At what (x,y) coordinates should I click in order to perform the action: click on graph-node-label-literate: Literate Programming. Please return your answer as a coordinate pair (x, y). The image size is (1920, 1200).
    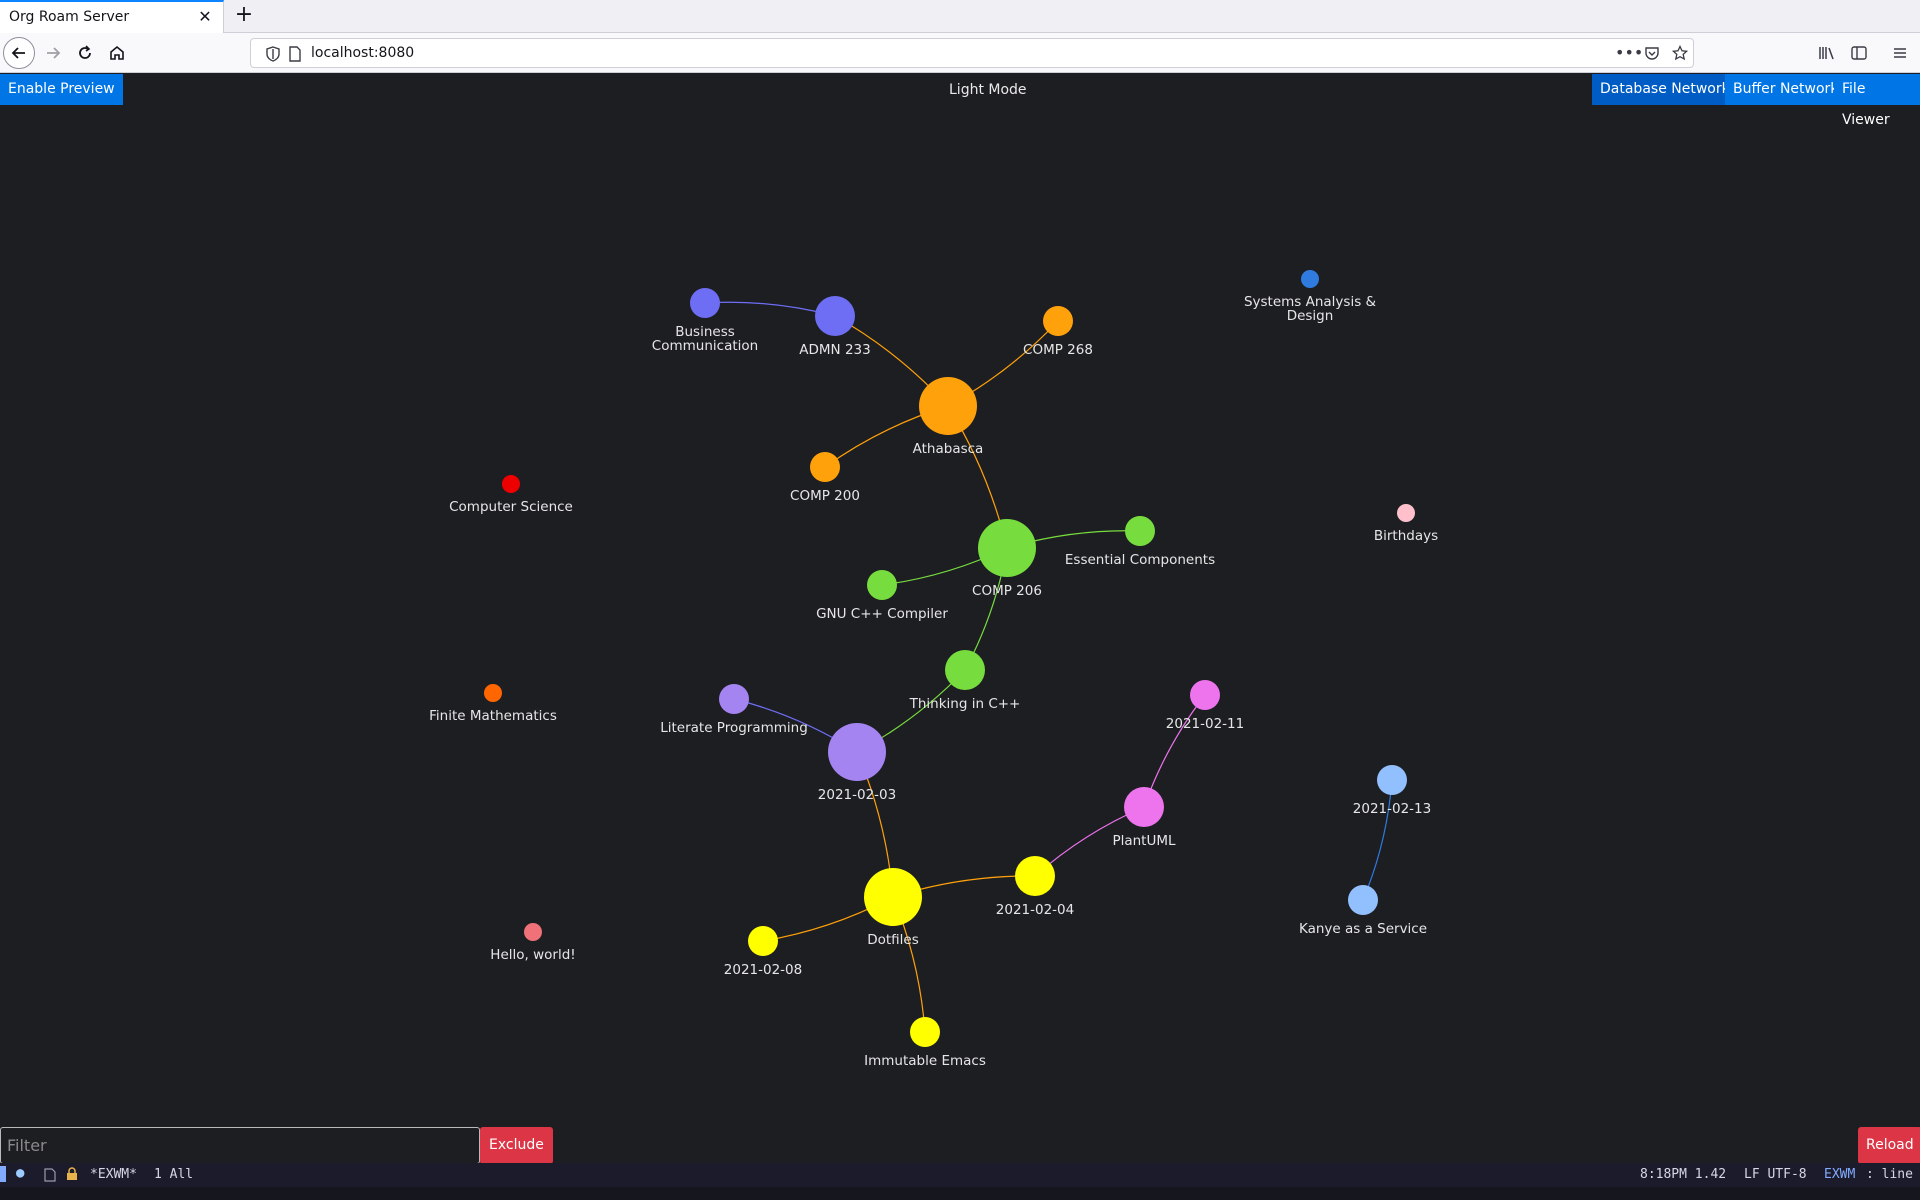
    Looking at the image, I should click on (734, 728).